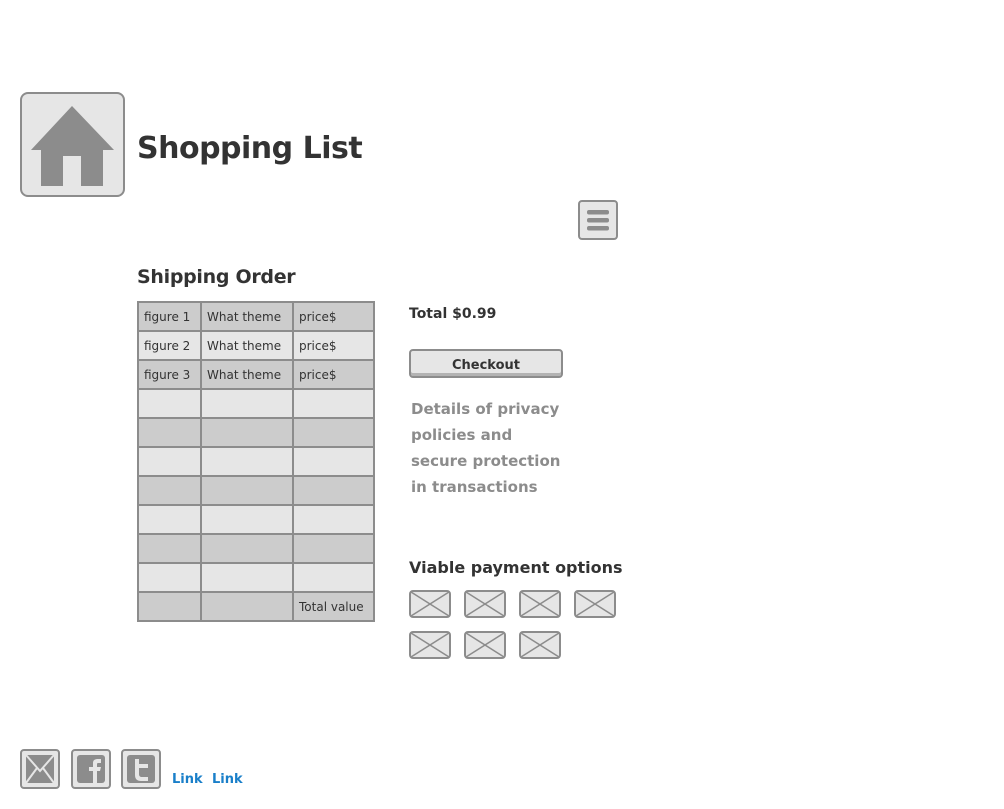 This screenshot has width=1004, height=809. I want to click on table-row: figure 1 What theme price$, so click(256, 316).